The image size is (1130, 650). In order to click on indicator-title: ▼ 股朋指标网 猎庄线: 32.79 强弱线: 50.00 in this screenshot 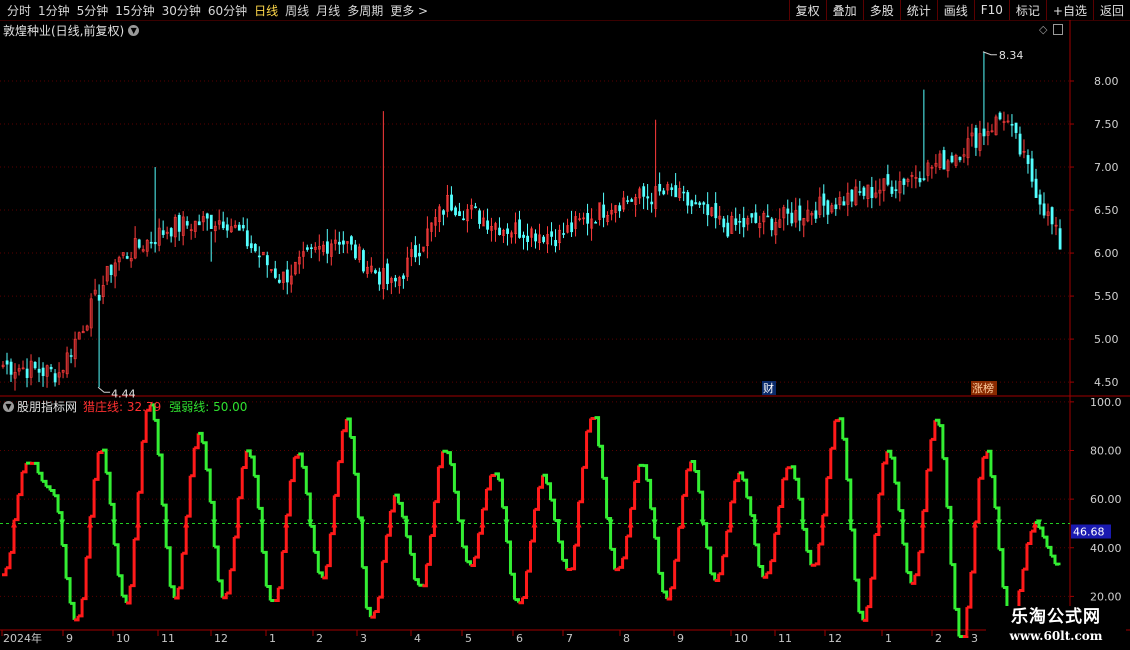, I will do `click(125, 406)`.